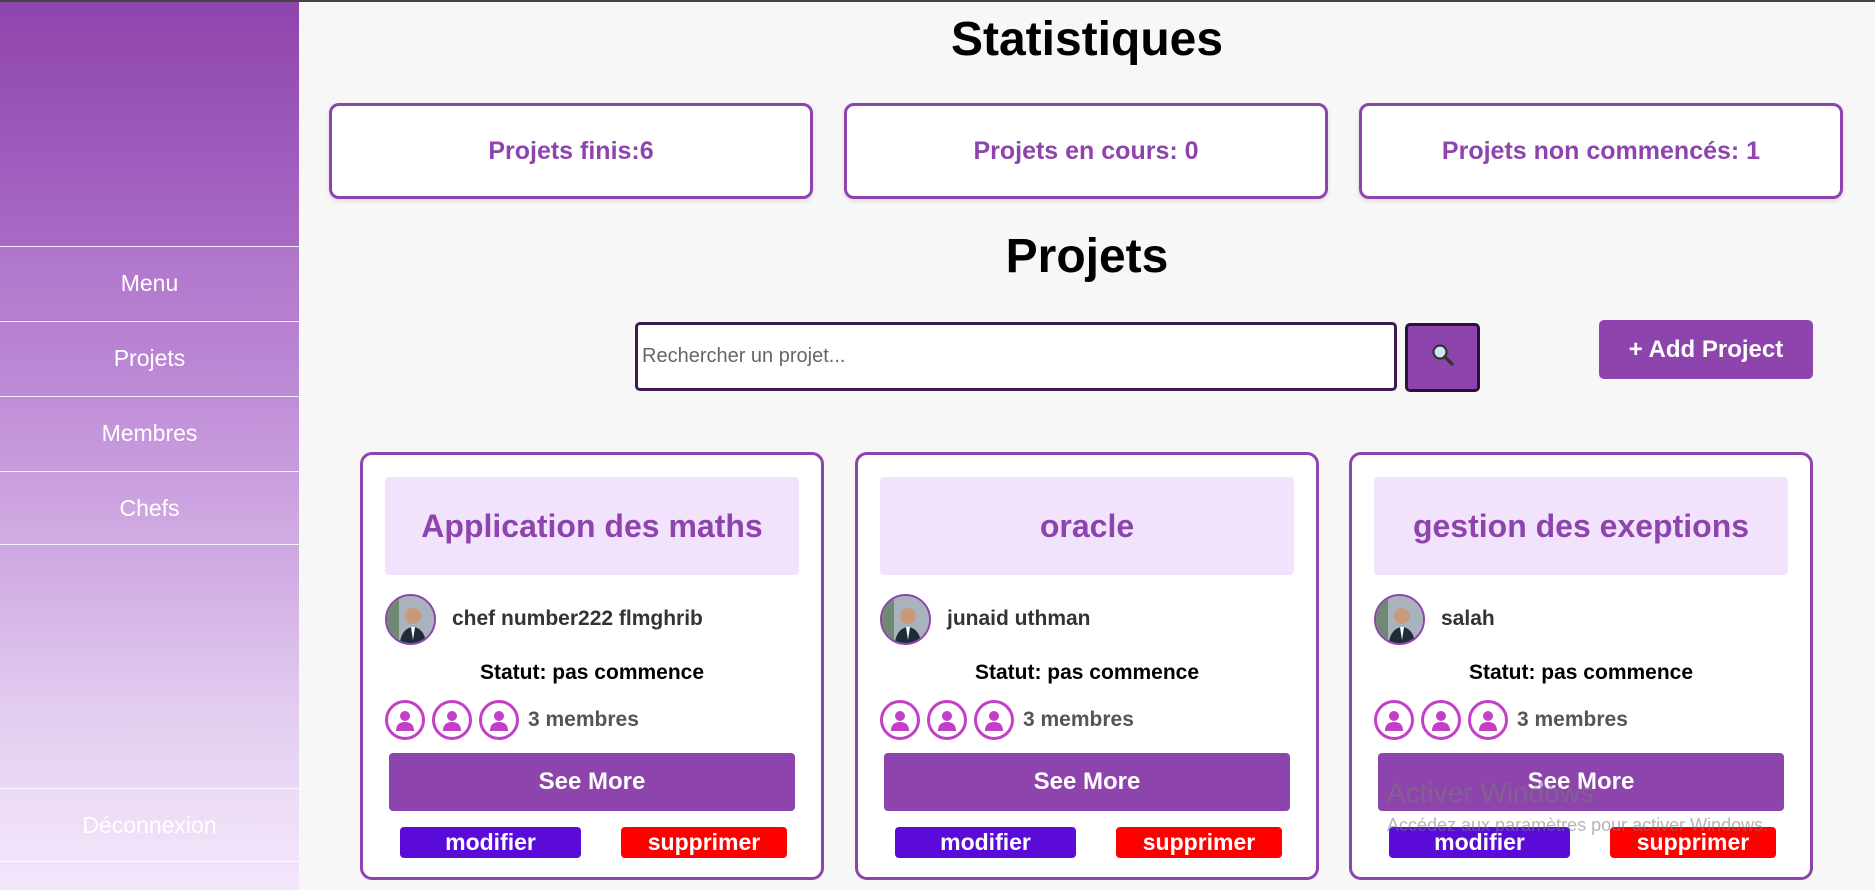  Describe the element at coordinates (1434, 619) in the screenshot. I see `chef-row: salah` at that location.